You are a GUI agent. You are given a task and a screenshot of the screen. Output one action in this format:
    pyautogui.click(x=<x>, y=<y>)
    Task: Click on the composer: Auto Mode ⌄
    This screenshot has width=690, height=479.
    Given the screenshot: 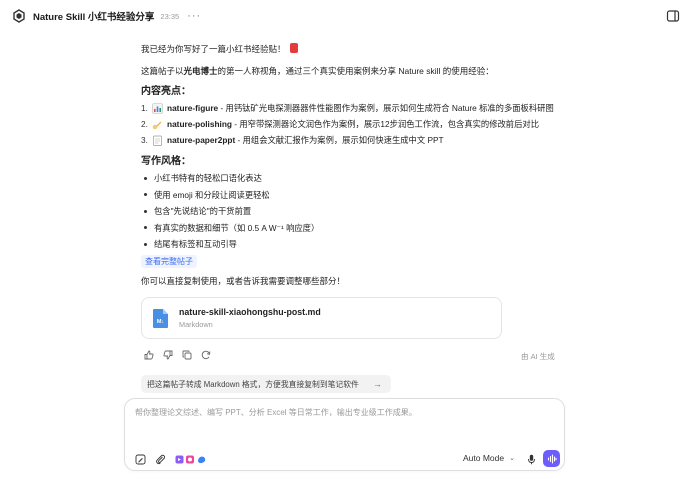 What is the action you would take?
    pyautogui.click(x=344, y=434)
    